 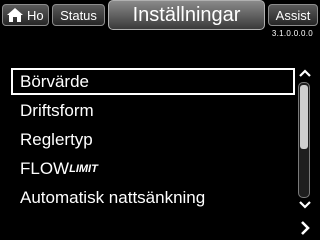 I want to click on menu-item-automatisk-nattsankning: Automatisk nattsänkning, so click(x=153, y=197).